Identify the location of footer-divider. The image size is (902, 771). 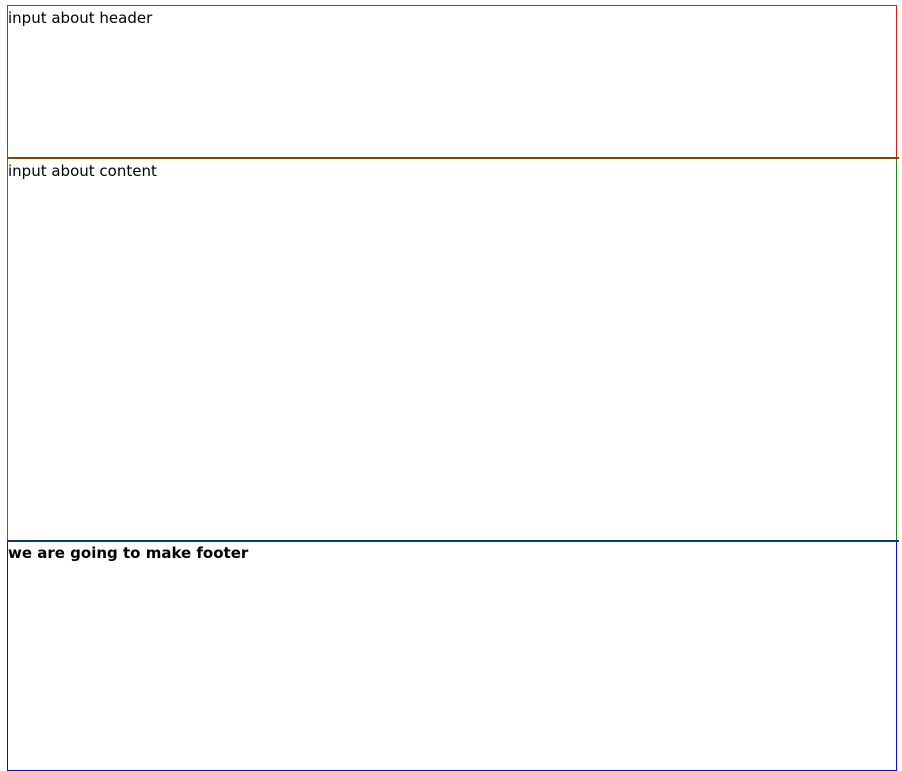
(453, 541).